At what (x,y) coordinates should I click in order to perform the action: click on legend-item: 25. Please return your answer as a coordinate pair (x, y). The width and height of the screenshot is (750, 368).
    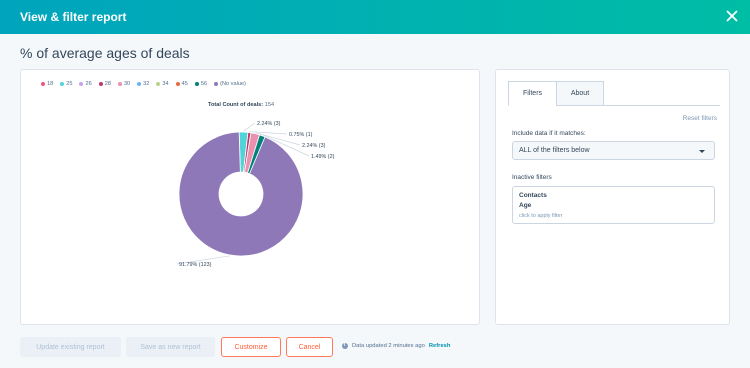
    Looking at the image, I should click on (66, 84).